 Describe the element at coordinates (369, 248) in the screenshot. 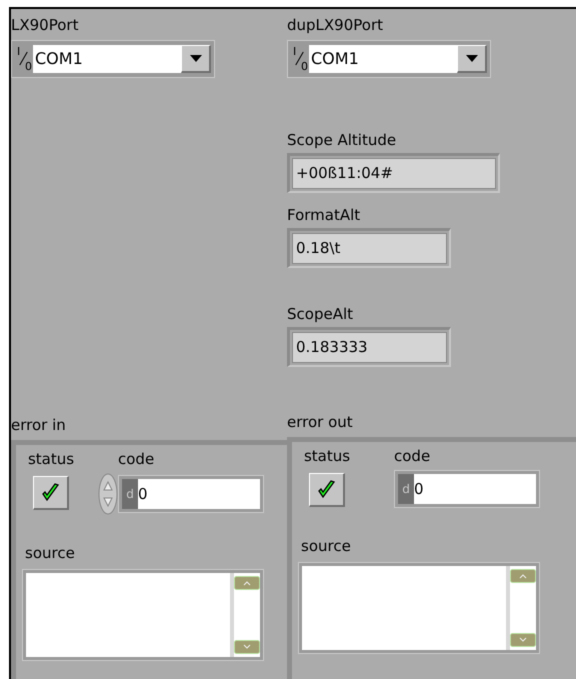

I see `string-indicator: 0.18\t` at that location.